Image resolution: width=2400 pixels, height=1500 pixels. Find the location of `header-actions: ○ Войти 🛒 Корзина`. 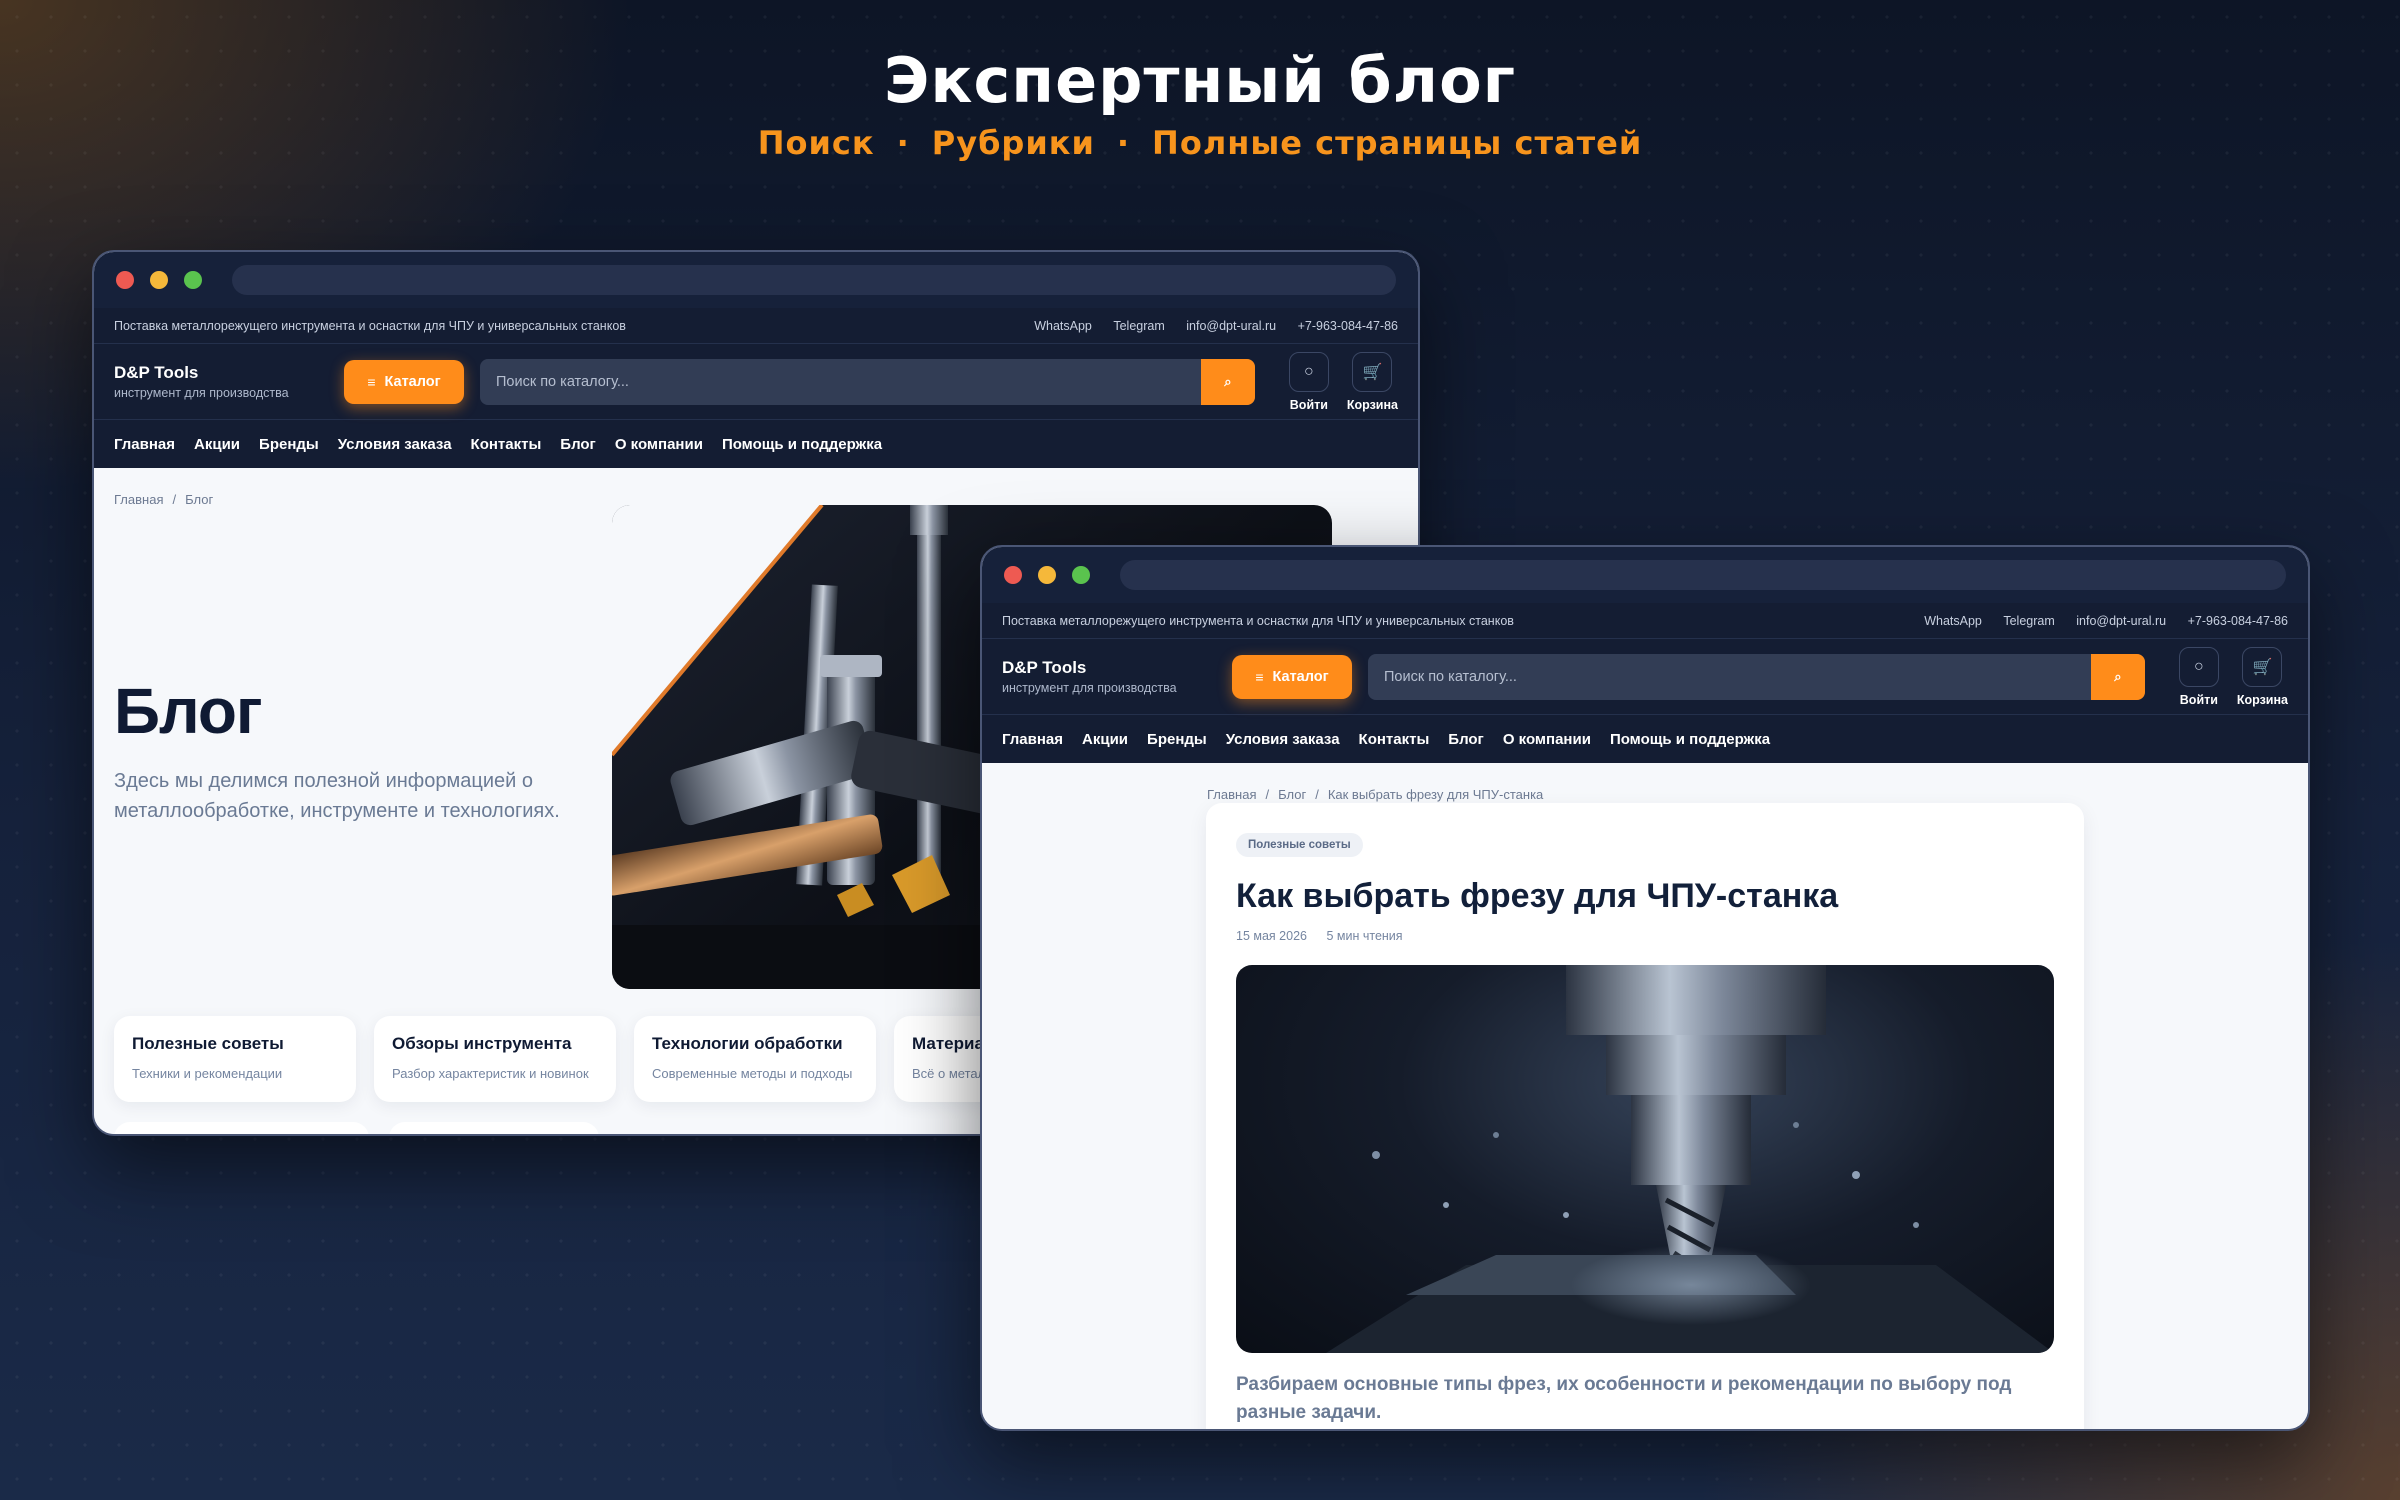

header-actions: ○ Войти 🛒 Корзина is located at coordinates (2224, 676).